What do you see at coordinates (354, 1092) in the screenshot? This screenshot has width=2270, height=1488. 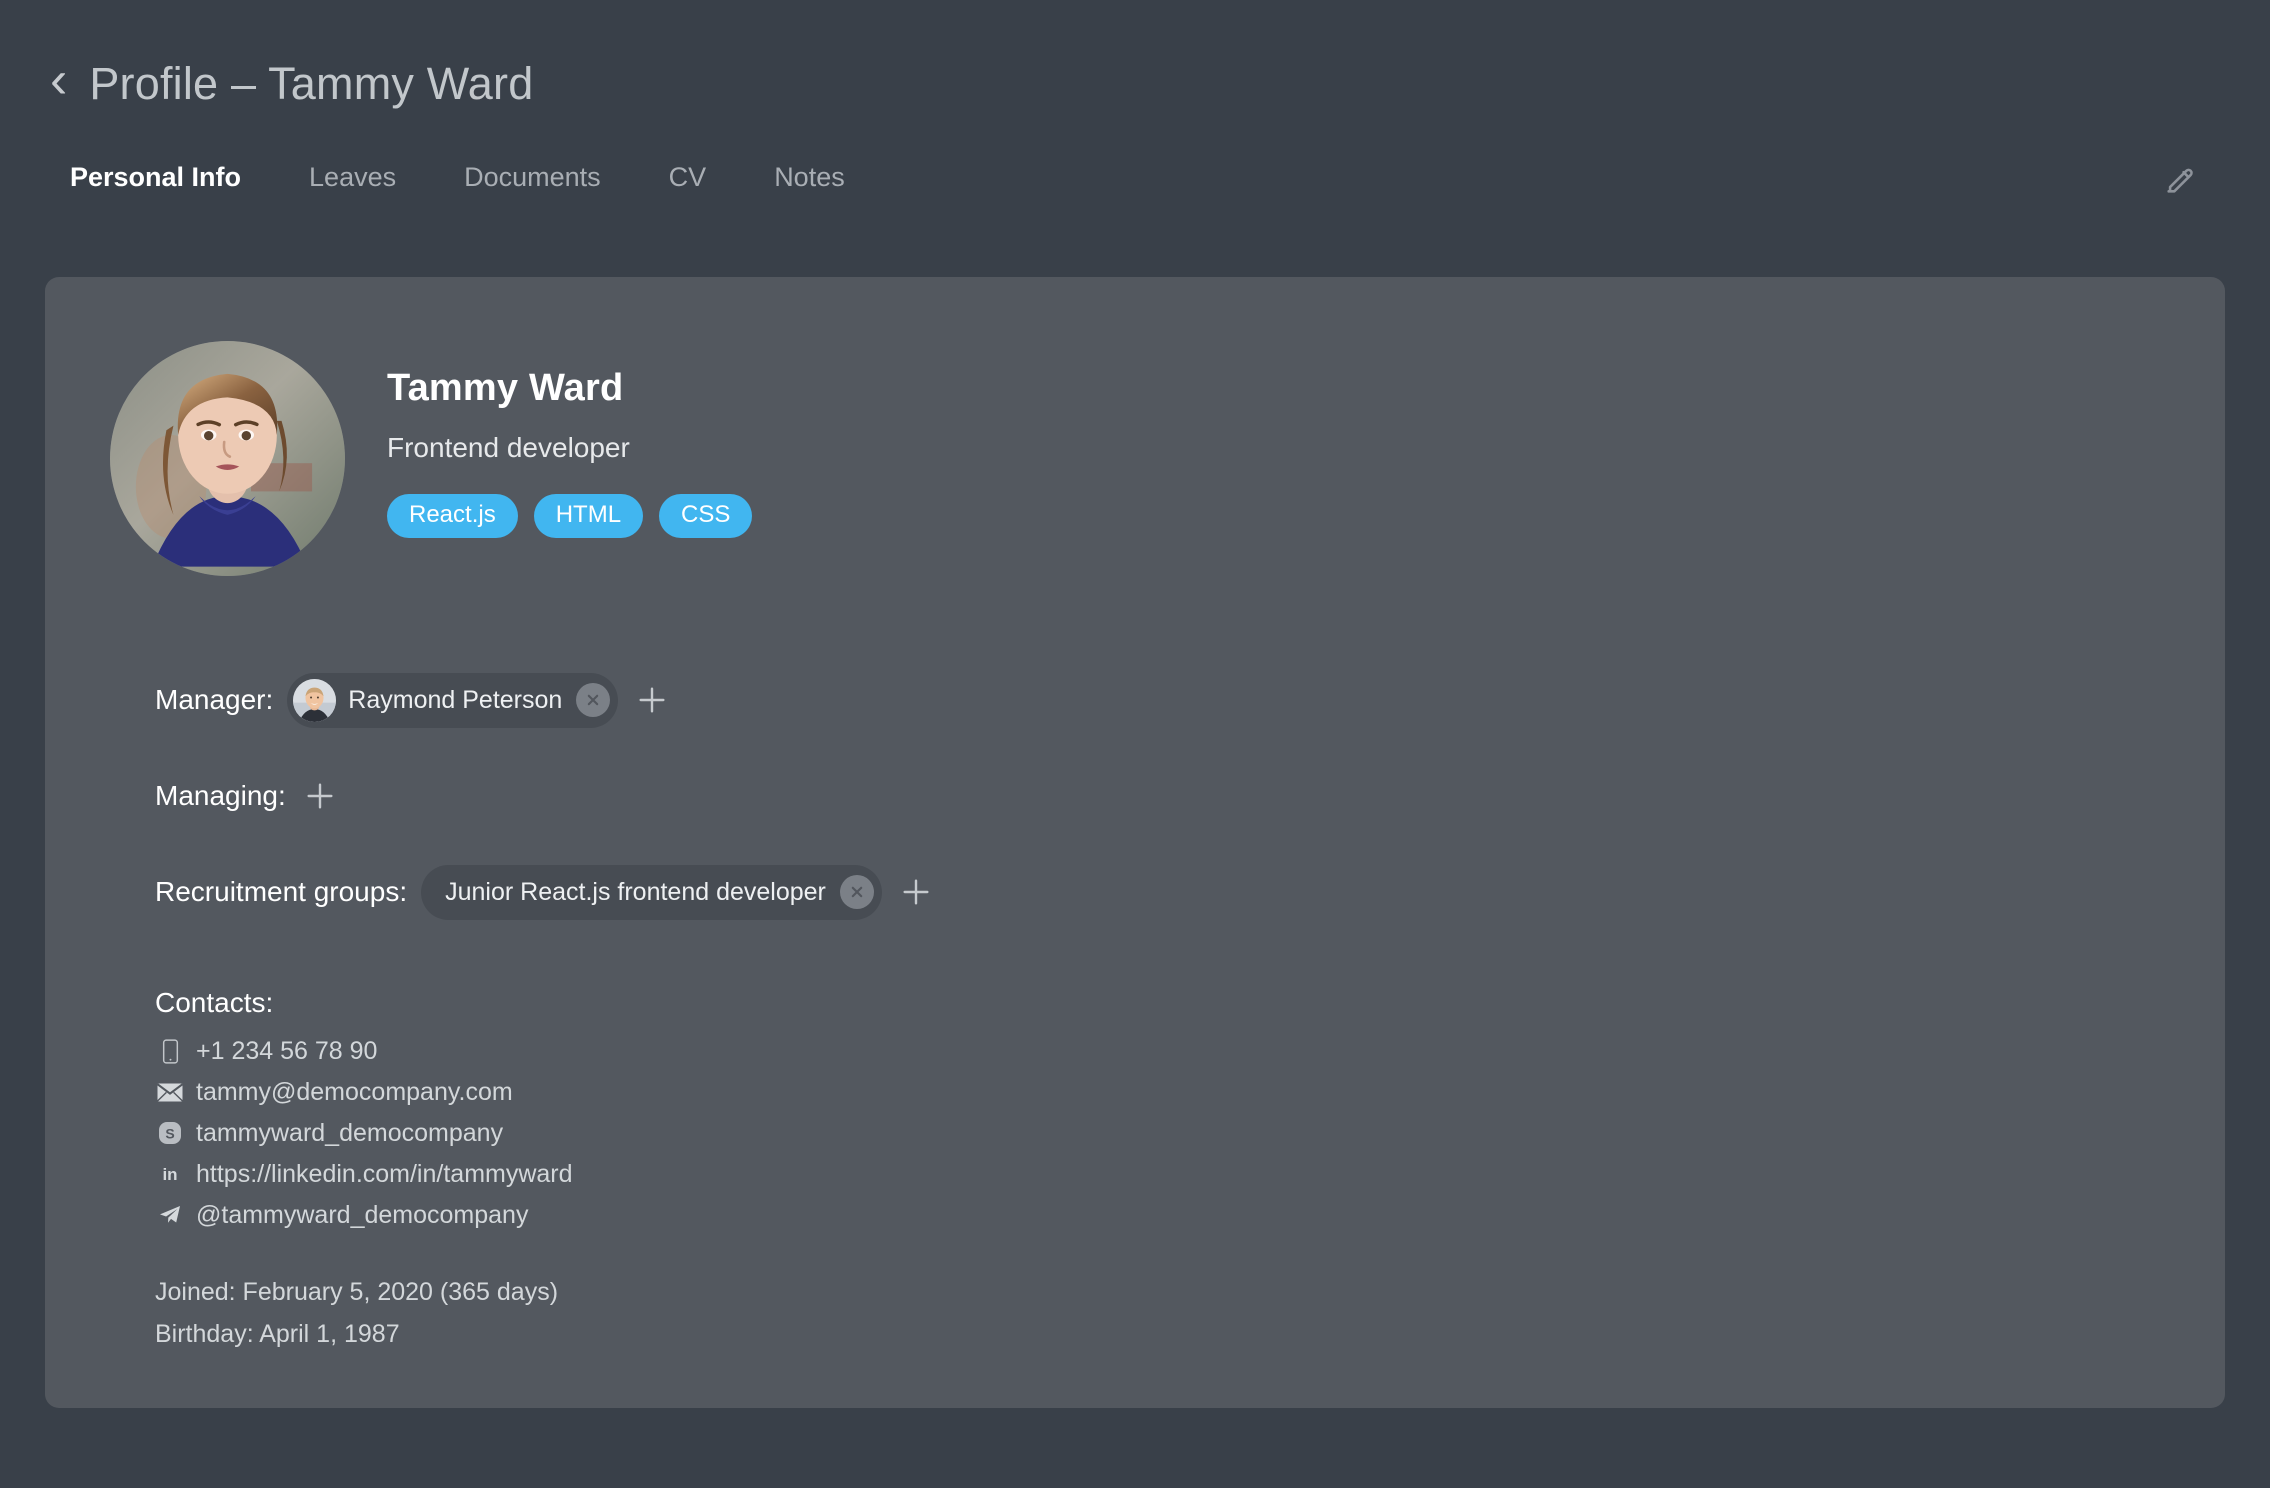 I see `contact-email-value: tammy@democompany.com` at bounding box center [354, 1092].